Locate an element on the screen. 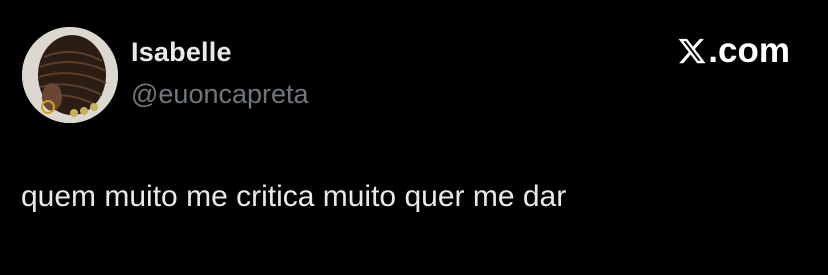  x-logo-icon is located at coordinates (692, 50).